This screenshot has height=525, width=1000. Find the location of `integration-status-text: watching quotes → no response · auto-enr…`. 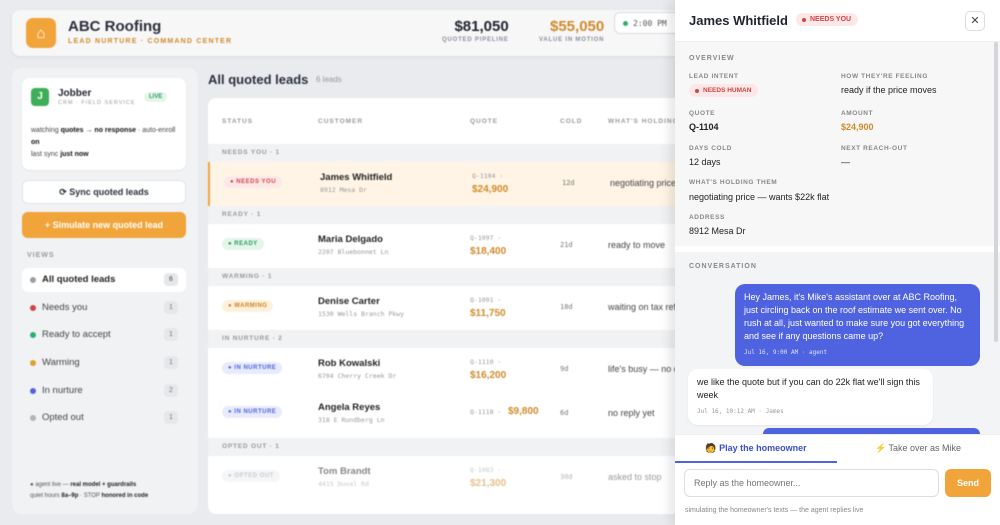

integration-status-text: watching quotes → no response · auto-enr… is located at coordinates (106, 143).